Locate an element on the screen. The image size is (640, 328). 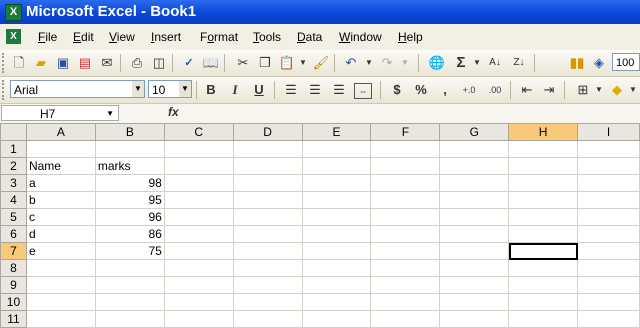
zoom-box: 100 is located at coordinates (626, 62).